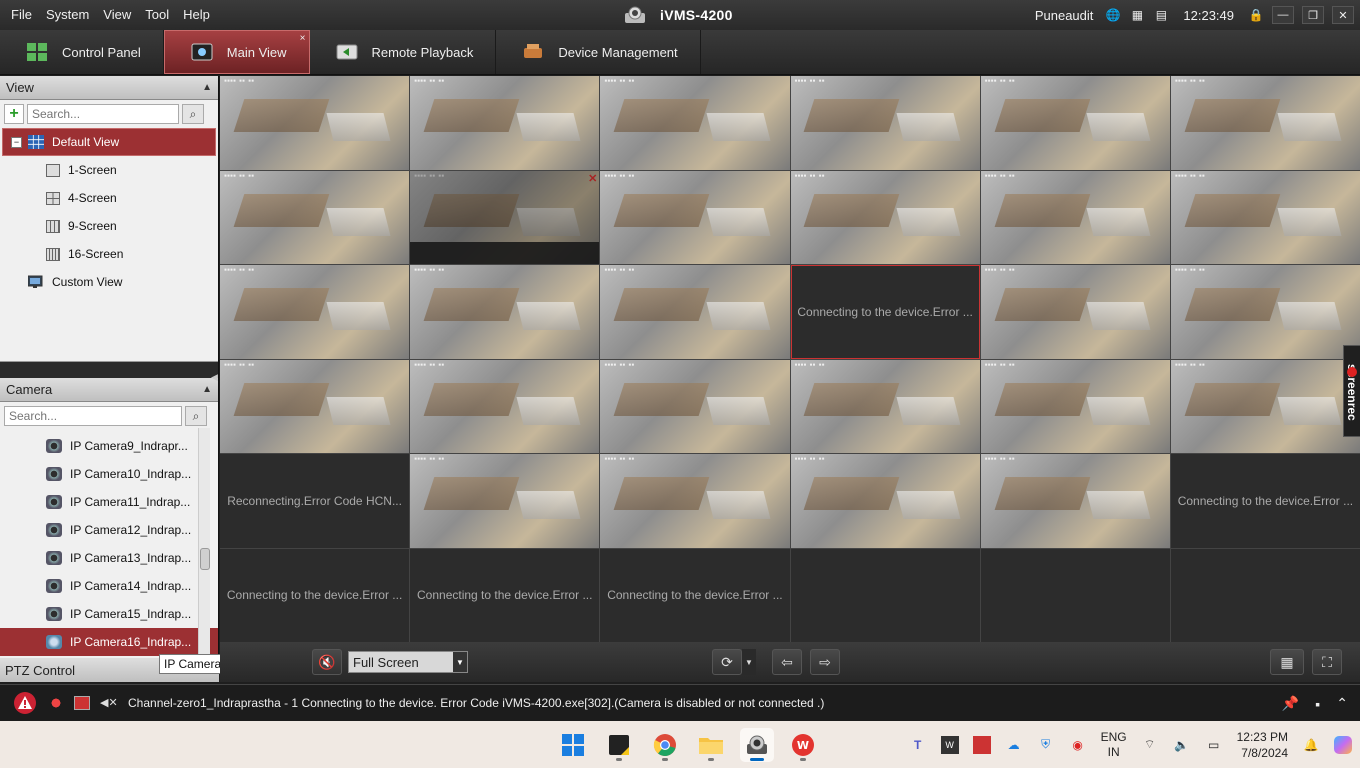  I want to click on window-layout-button: ▦, so click(1287, 662).